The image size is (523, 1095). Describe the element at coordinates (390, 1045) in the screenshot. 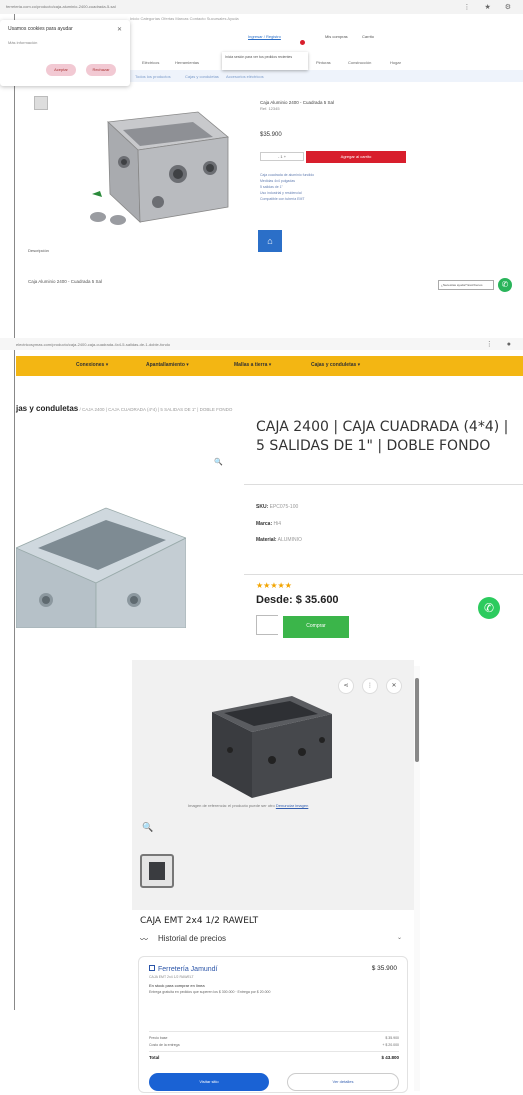

I see `row-value: + $ 20.000` at that location.